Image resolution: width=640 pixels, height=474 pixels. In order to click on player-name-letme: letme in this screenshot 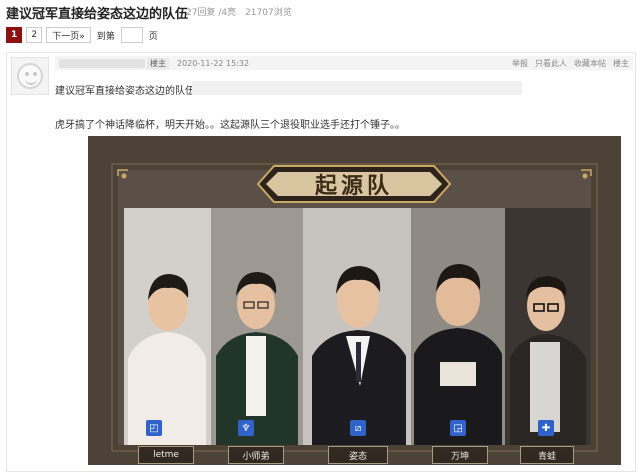, I will do `click(166, 455)`.